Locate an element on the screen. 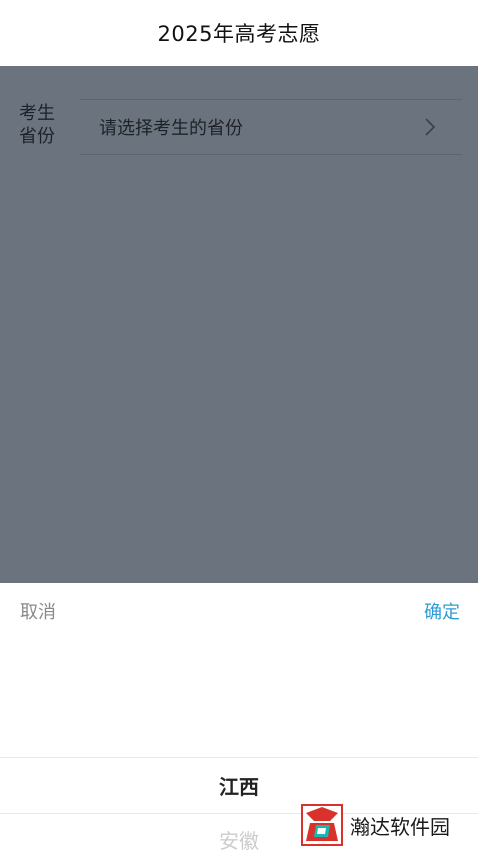 This screenshot has width=478, height=850. confirm-button: 确定 is located at coordinates (442, 611).